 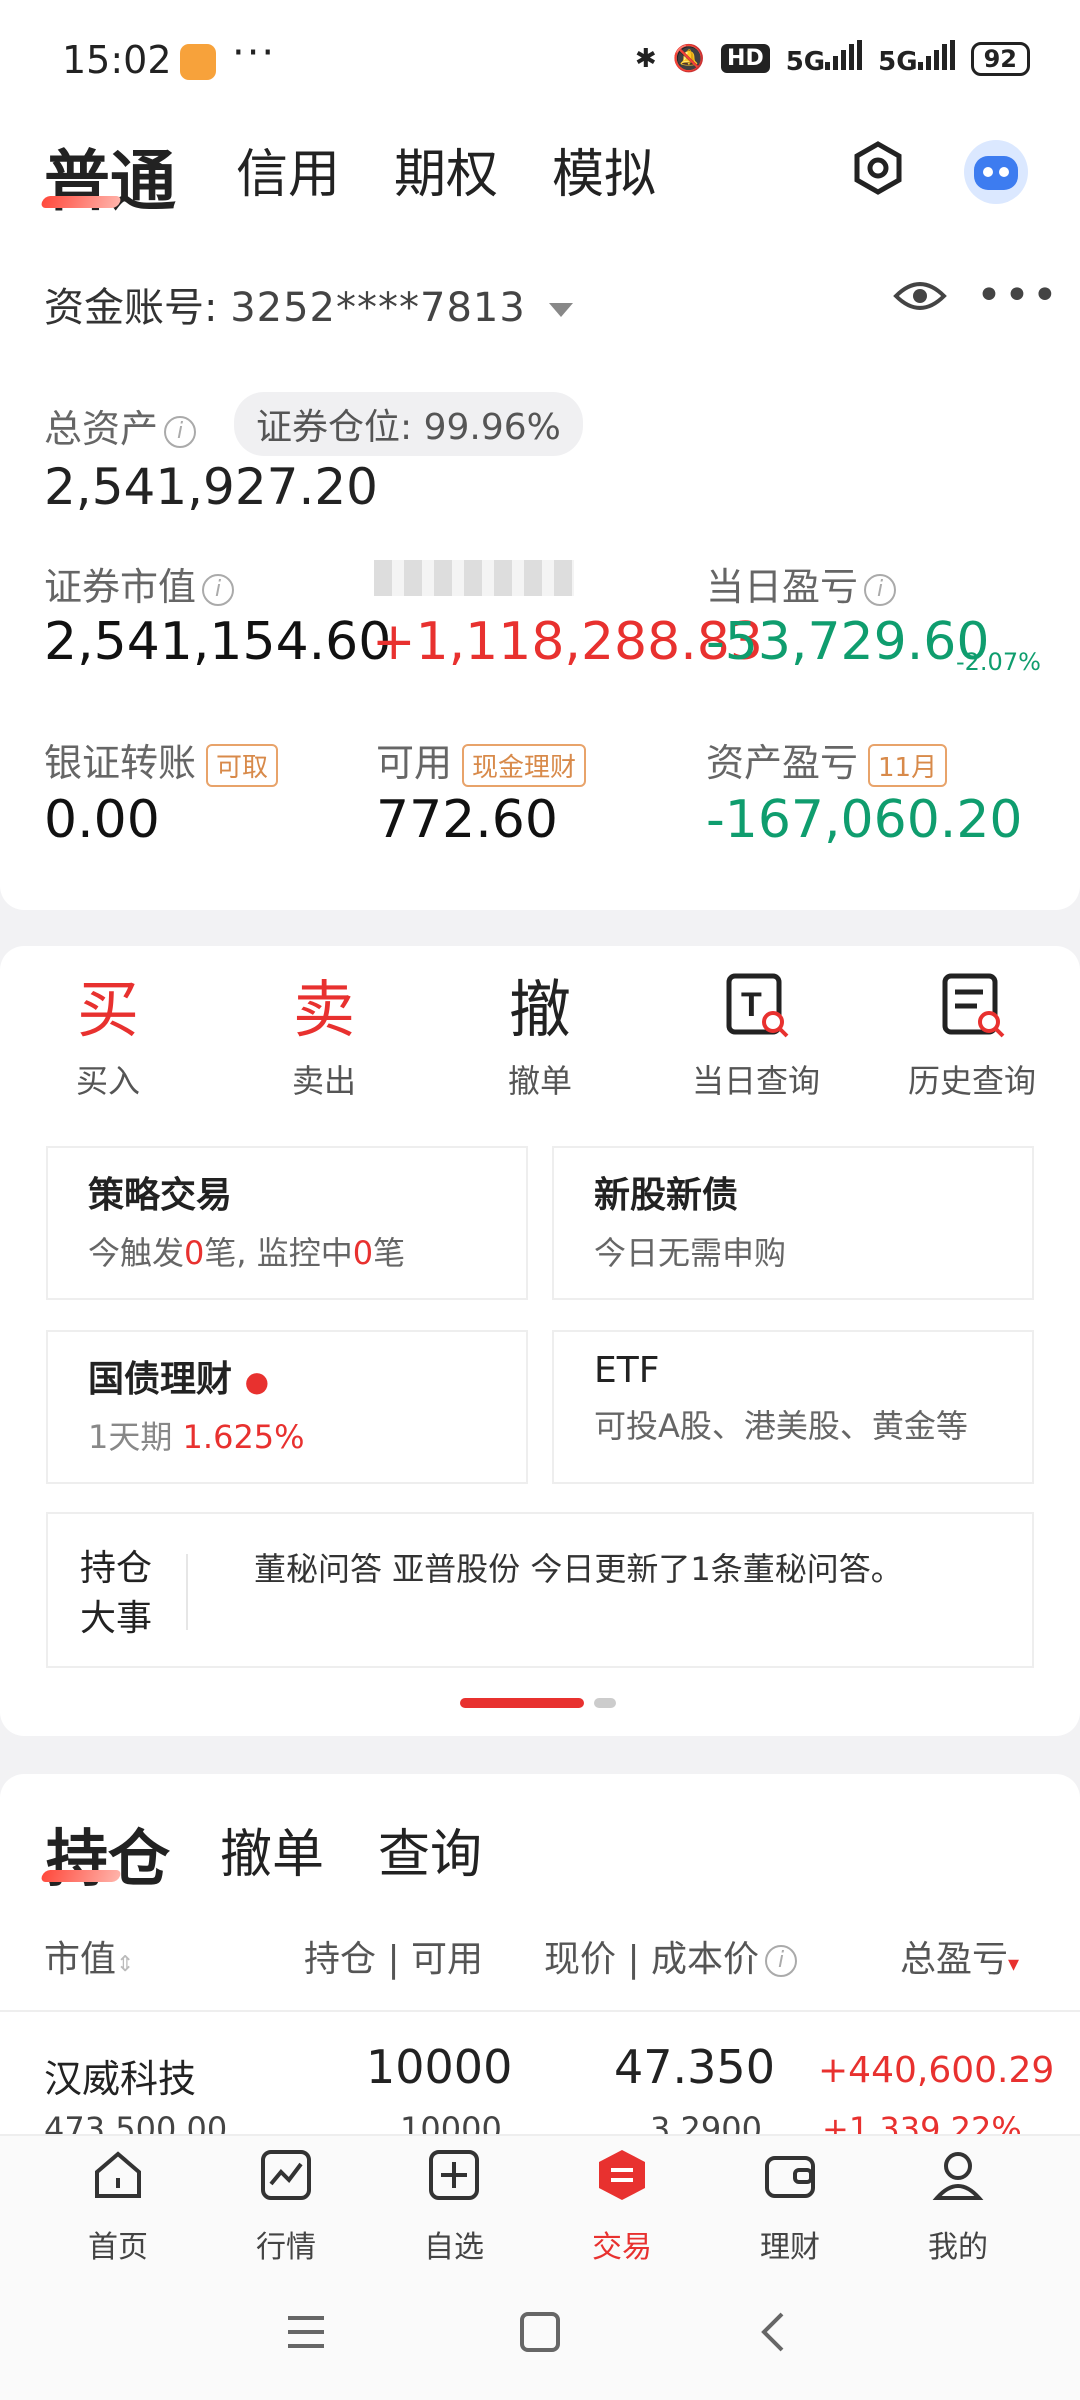 I want to click on total-assets-label: 总资产 i, so click(x=120, y=425).